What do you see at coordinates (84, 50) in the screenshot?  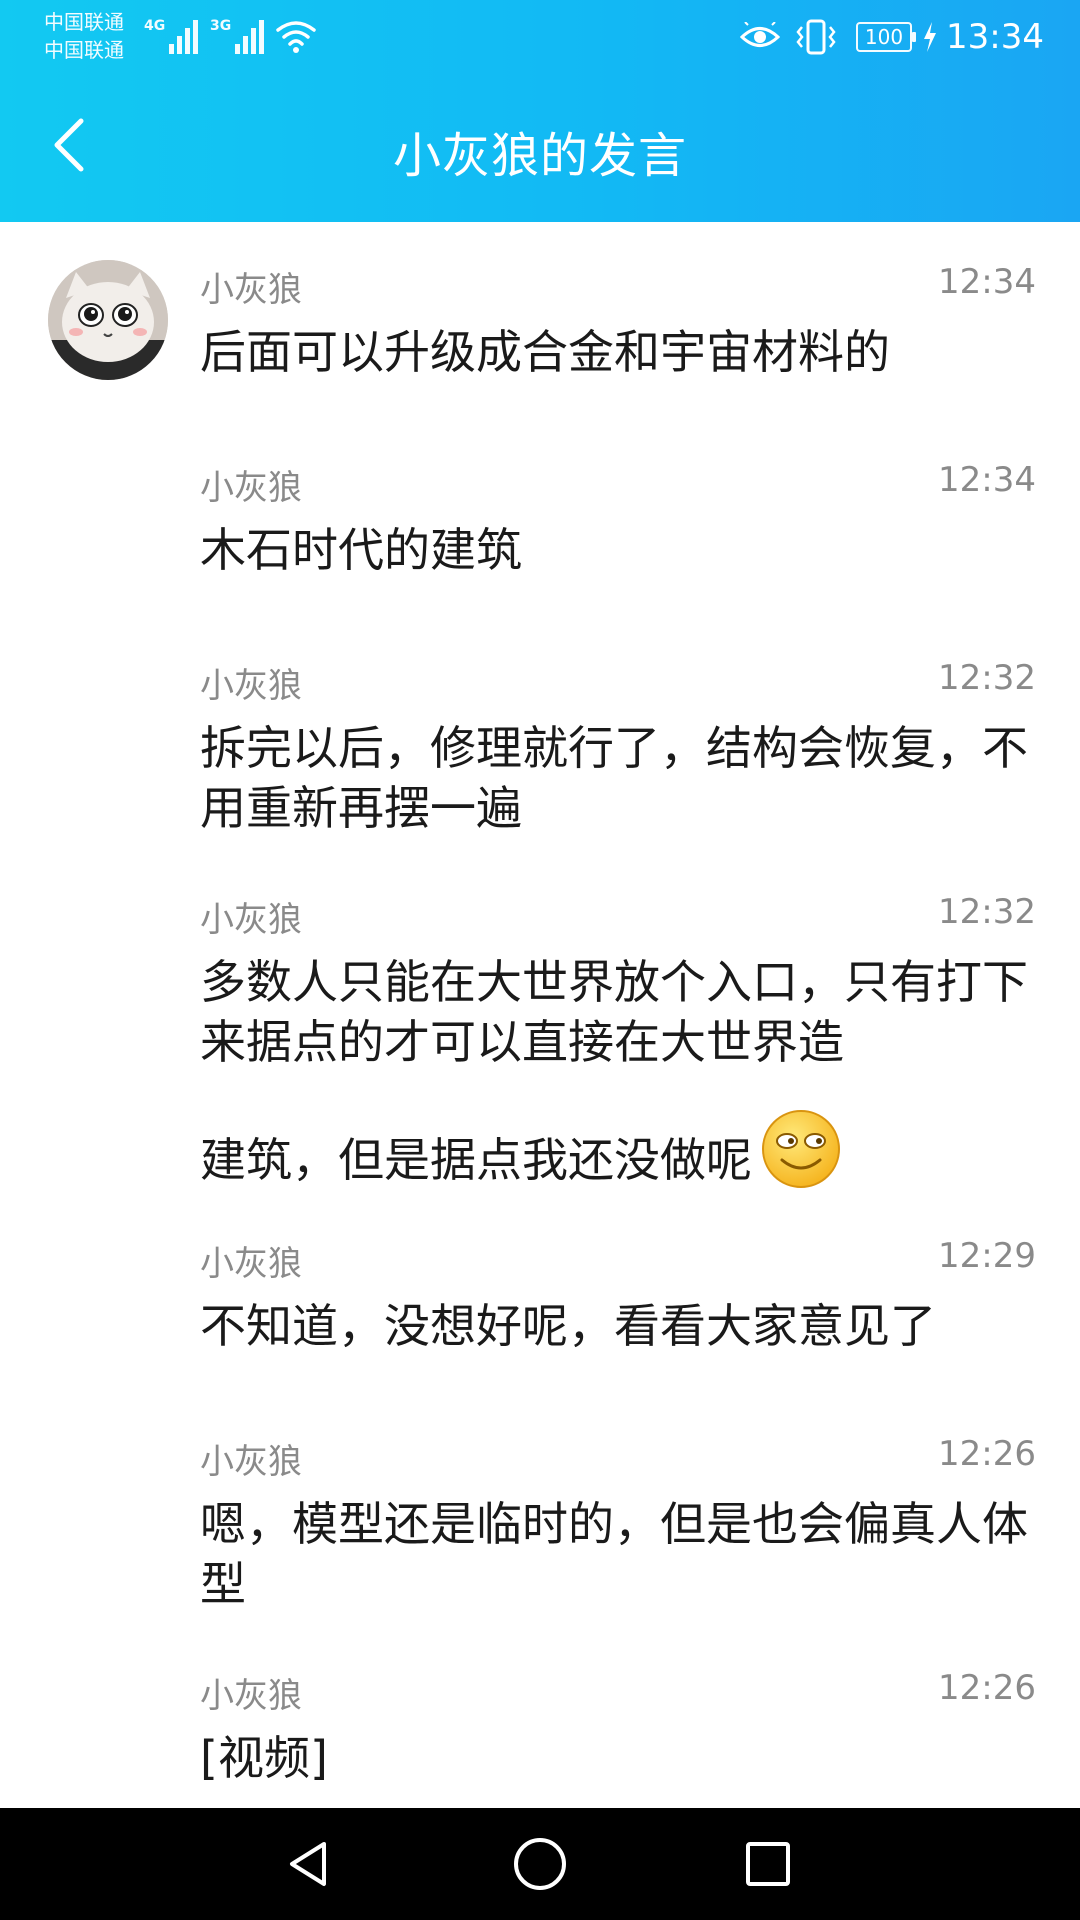 I see `carrier-label-2: 中国联通` at bounding box center [84, 50].